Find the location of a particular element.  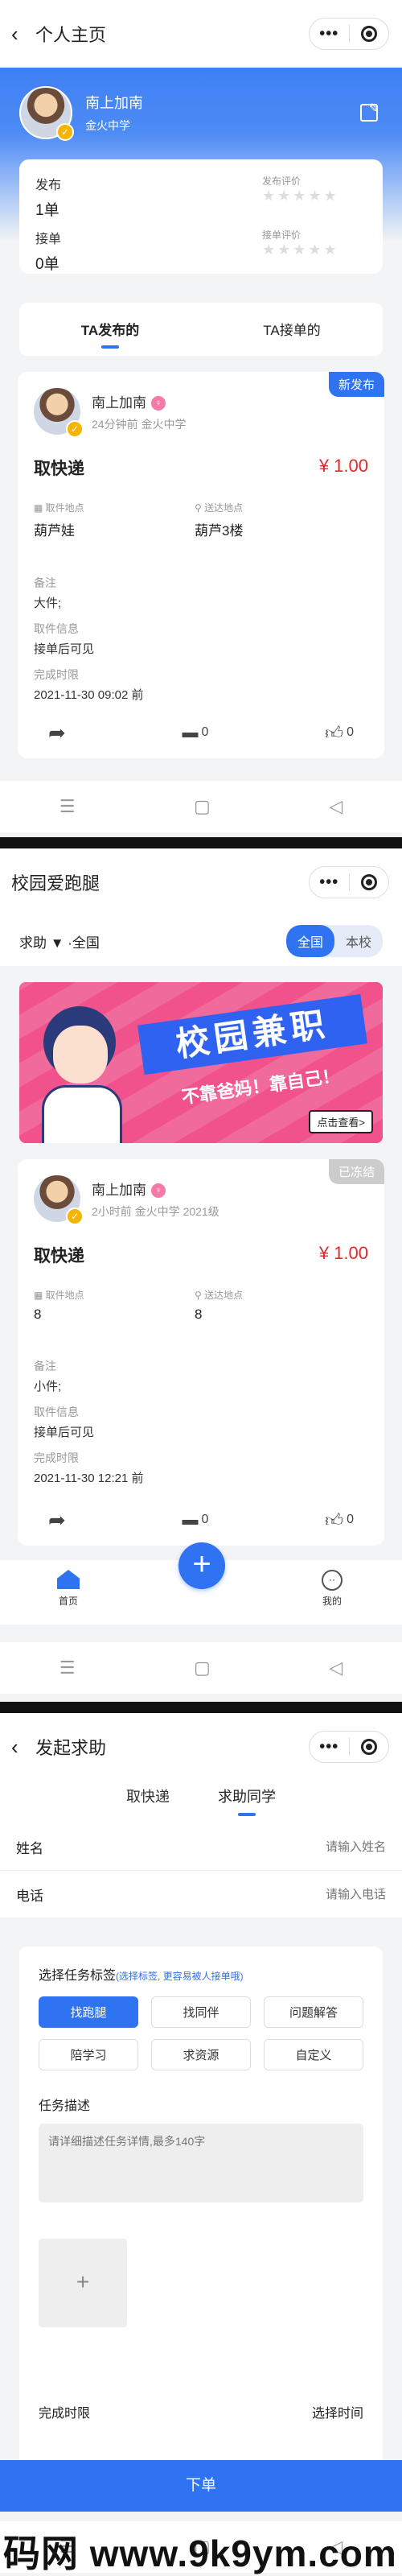

desc-label: 任务描述 is located at coordinates (65, 2106).